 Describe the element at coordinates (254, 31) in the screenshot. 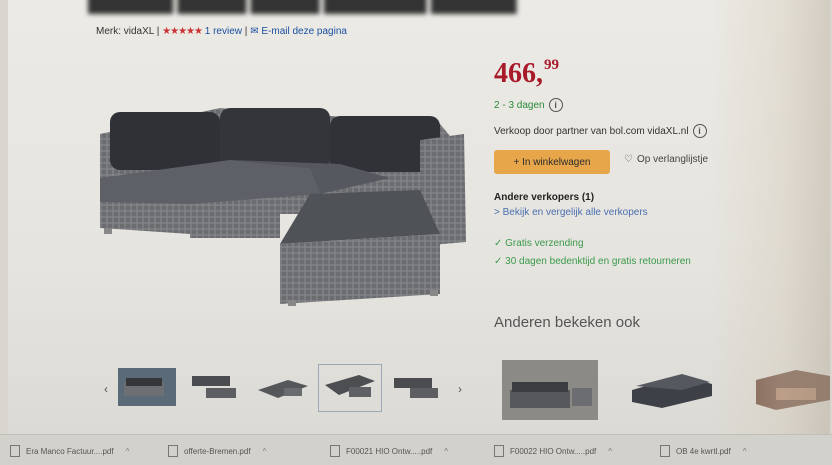

I see `email-icon: ✉` at that location.